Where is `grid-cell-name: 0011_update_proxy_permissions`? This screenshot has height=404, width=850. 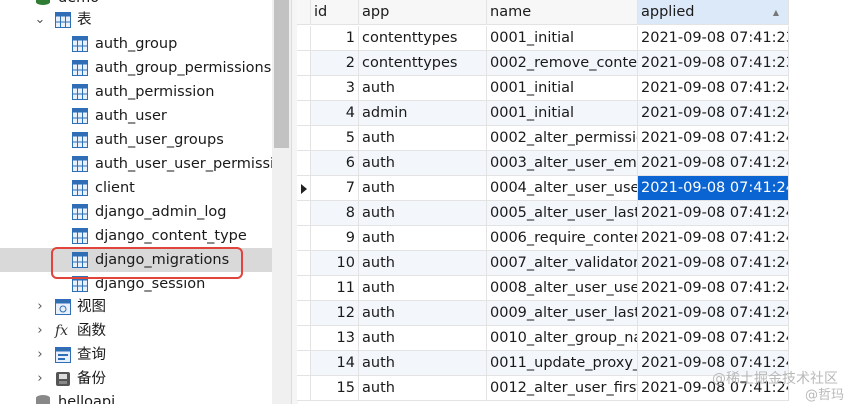 grid-cell-name: 0011_update_proxy_permissions is located at coordinates (562, 363).